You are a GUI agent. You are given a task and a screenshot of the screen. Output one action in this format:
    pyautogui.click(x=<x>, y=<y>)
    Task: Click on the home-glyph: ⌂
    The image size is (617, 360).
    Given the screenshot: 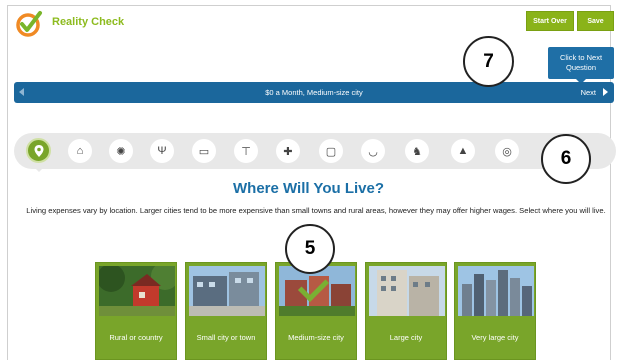 What is the action you would take?
    pyautogui.click(x=80, y=151)
    